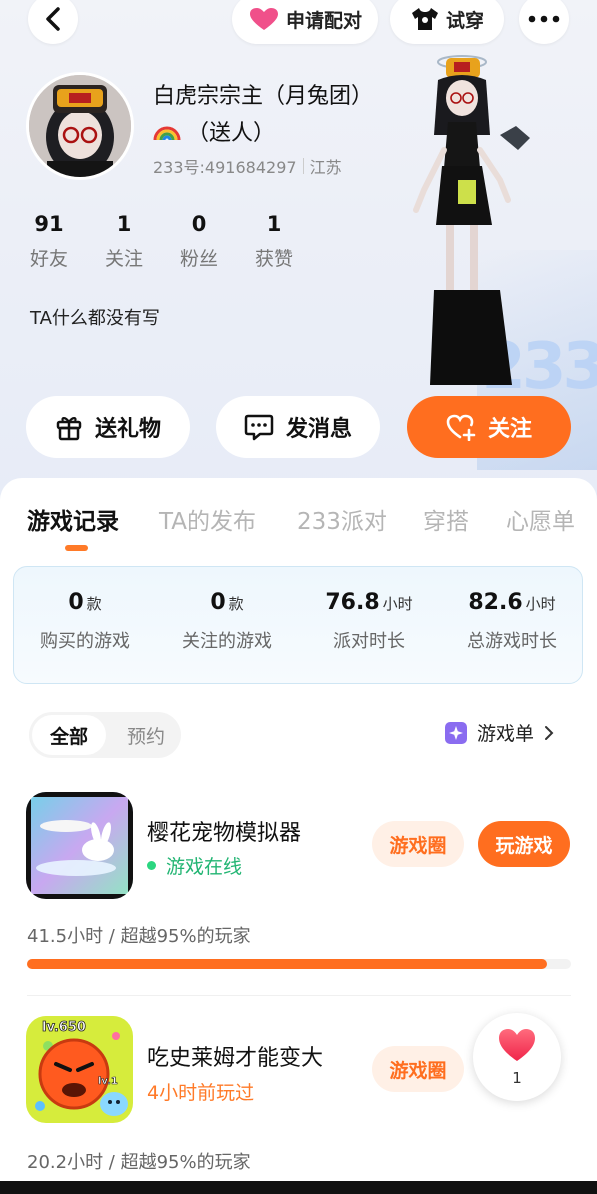 This screenshot has width=597, height=1194. I want to click on summary-followed: 0款 关注的游戏, so click(227, 621).